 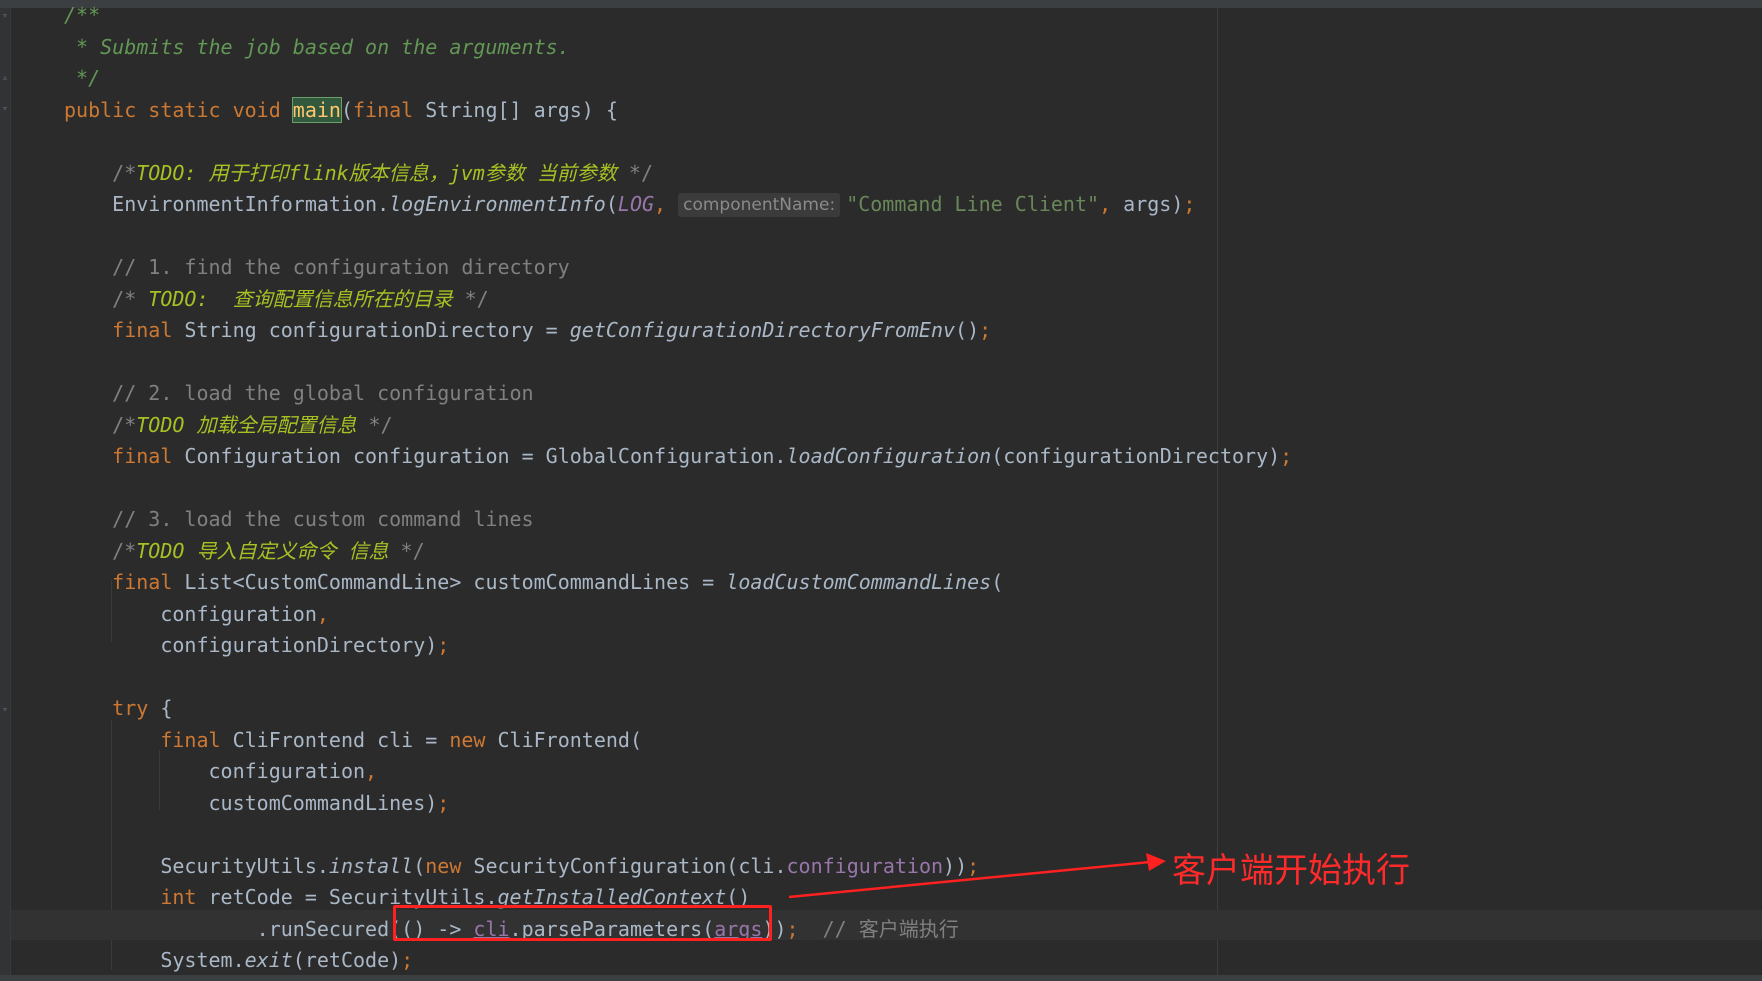 What do you see at coordinates (227, 204) in the screenshot?
I see `code-token: EnvironmentInformation.` at bounding box center [227, 204].